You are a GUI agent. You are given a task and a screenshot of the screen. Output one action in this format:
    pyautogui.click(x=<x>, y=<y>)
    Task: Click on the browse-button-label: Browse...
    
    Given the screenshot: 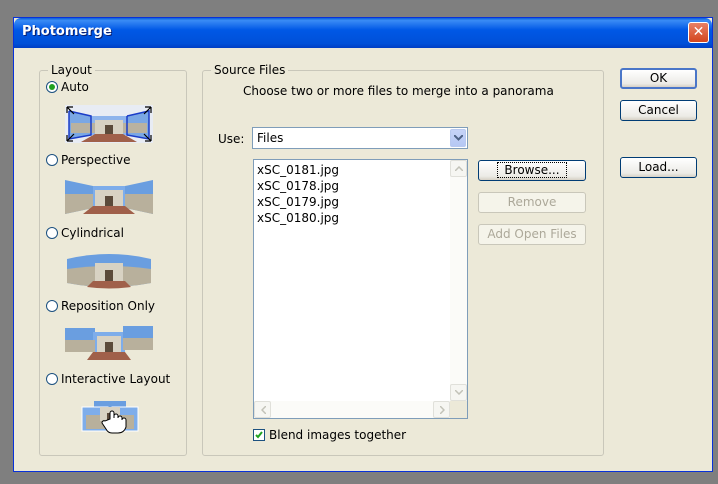 What is the action you would take?
    pyautogui.click(x=532, y=170)
    